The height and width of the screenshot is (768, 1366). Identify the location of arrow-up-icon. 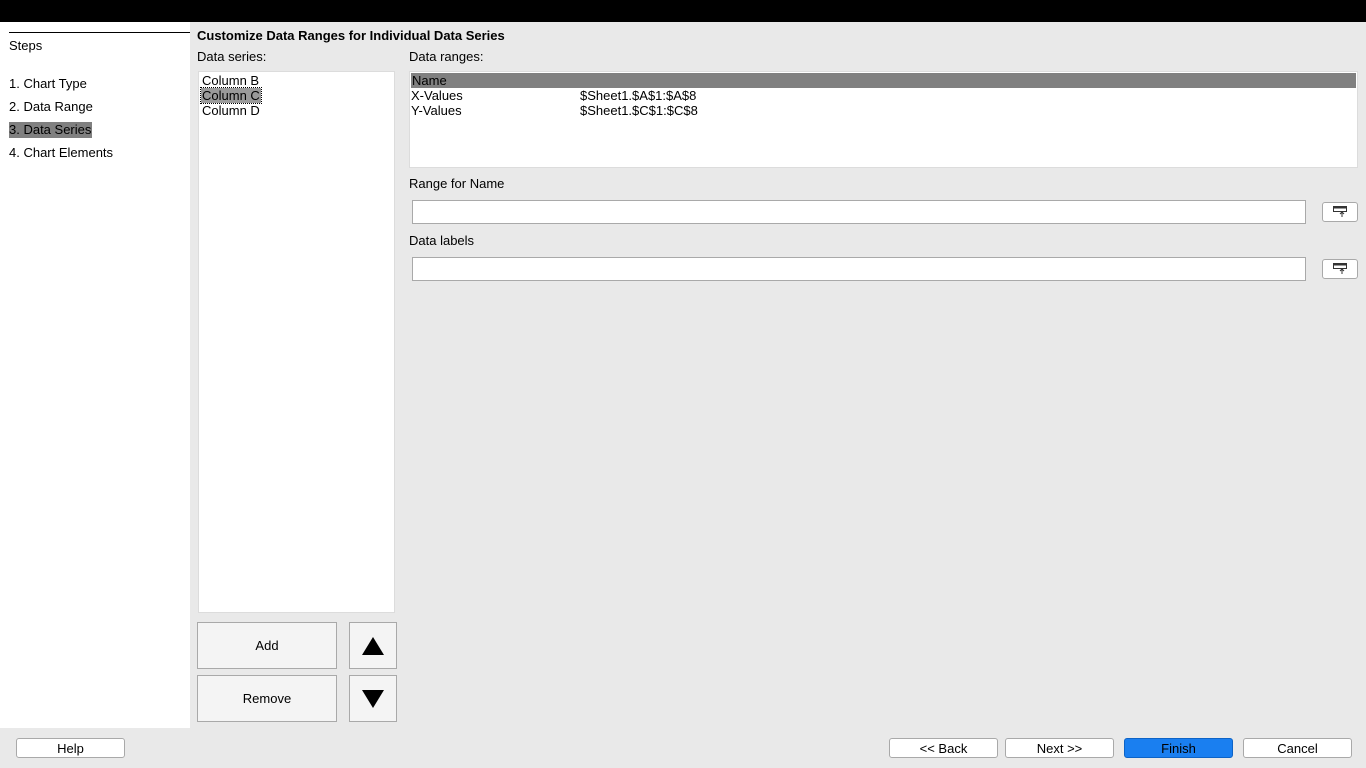
(373, 645).